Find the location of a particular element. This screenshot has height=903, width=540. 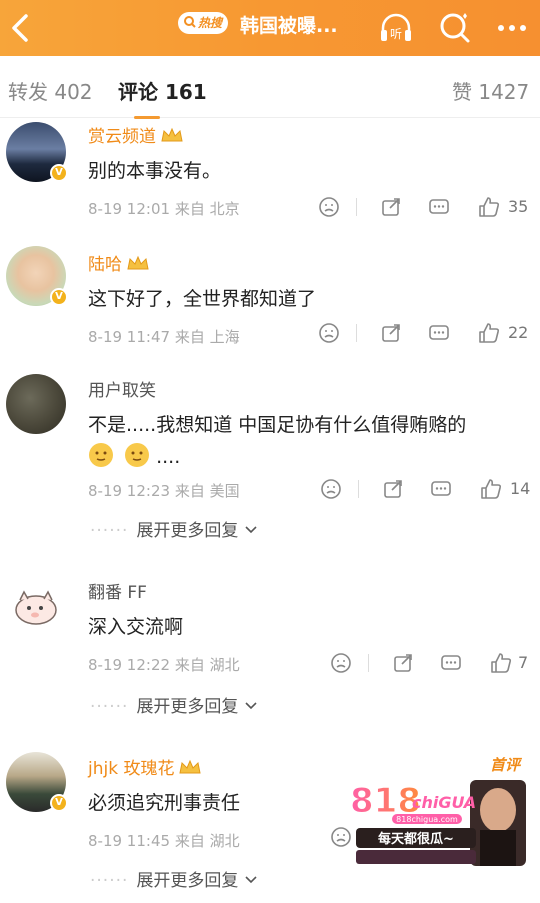

like-count: 35 is located at coordinates (518, 206).